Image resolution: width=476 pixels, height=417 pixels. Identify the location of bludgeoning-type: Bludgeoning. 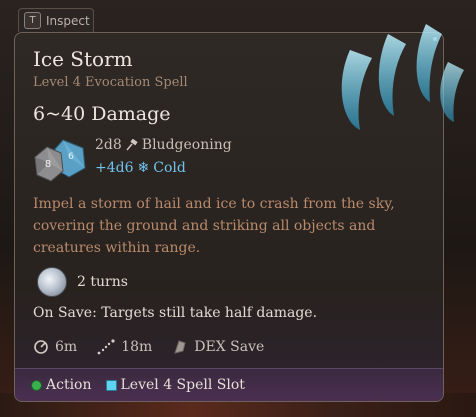
(186, 145).